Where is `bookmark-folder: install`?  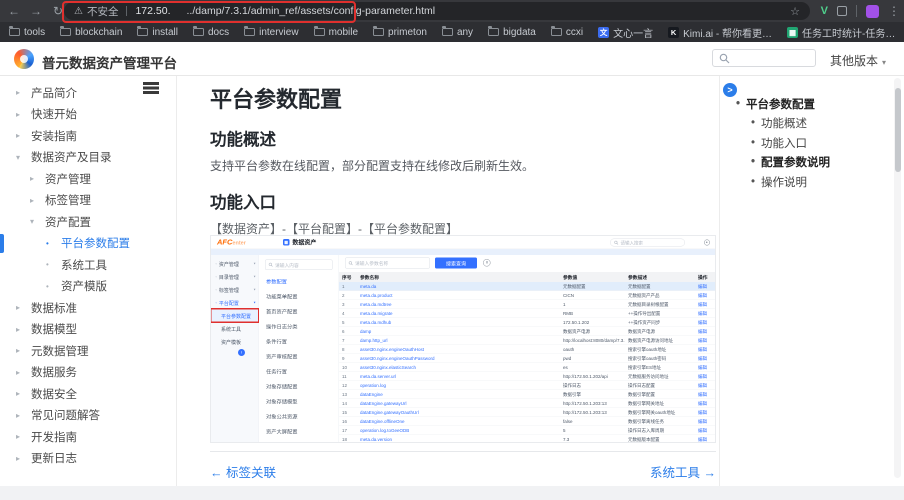 bookmark-folder: install is located at coordinates (157, 32).